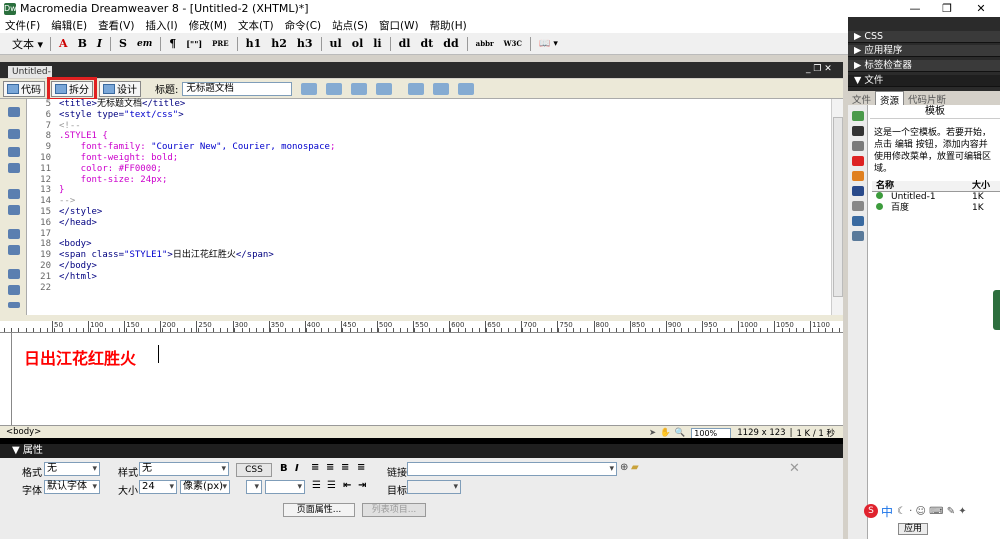  Describe the element at coordinates (922, 186) in the screenshot. I see `column-name: 名称` at that location.